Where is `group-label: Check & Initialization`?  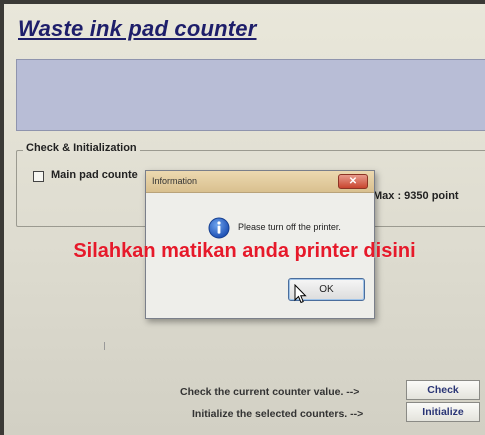 group-label: Check & Initialization is located at coordinates (81, 148).